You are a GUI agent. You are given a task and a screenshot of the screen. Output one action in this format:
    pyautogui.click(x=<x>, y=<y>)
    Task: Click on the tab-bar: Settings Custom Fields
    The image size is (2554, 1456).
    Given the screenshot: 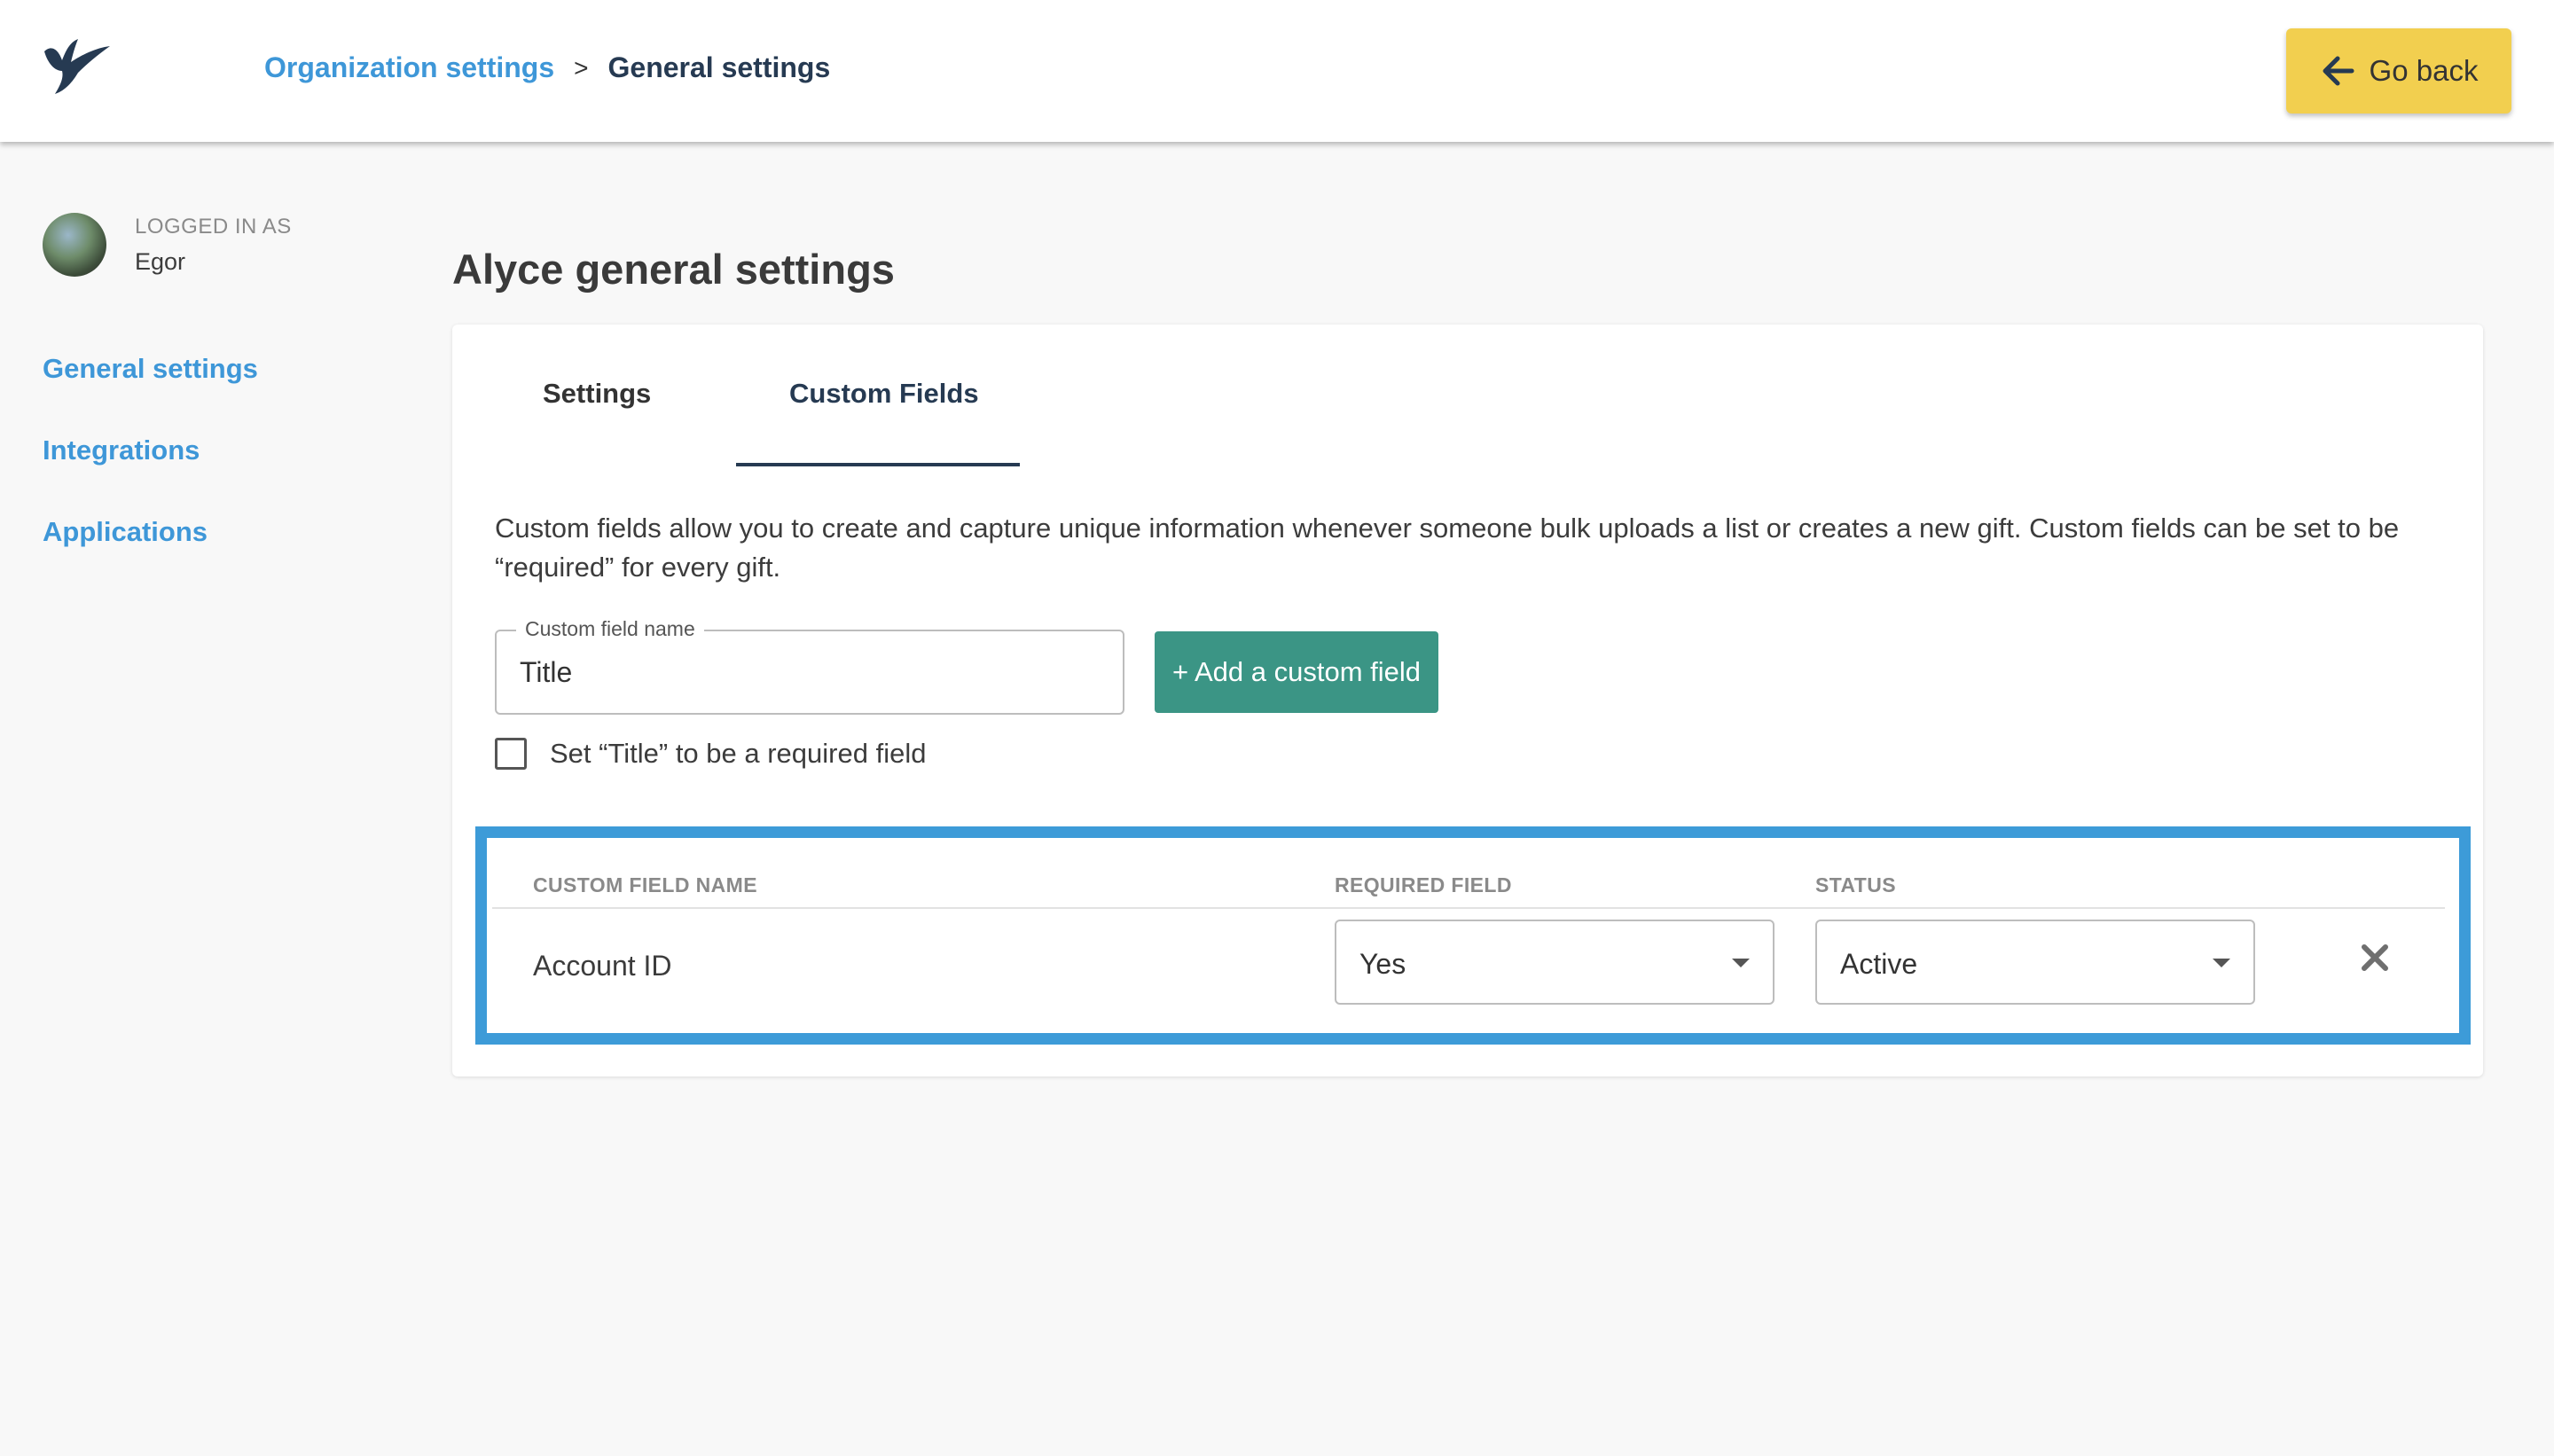 What is the action you would take?
    pyautogui.click(x=1467, y=395)
    